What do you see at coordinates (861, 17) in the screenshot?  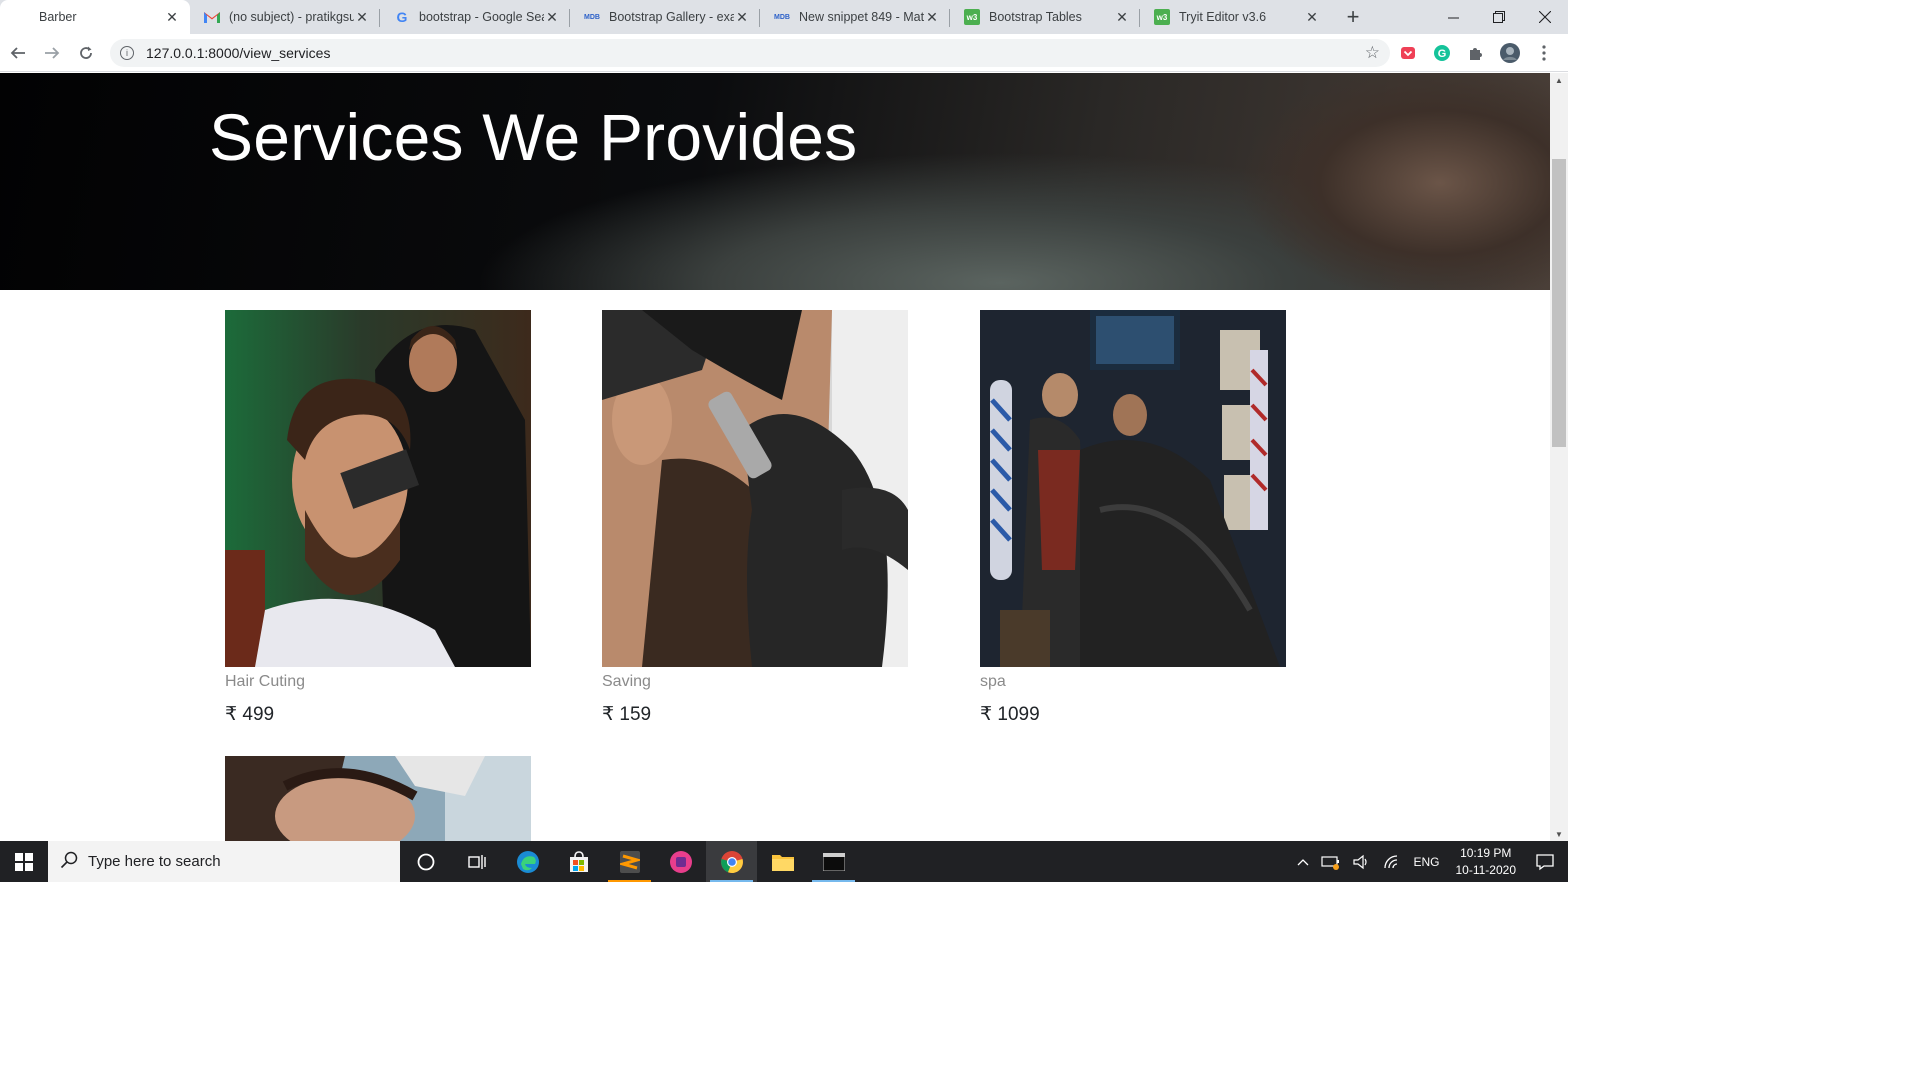 I see `tab-title: New snippet 849 - Mat` at bounding box center [861, 17].